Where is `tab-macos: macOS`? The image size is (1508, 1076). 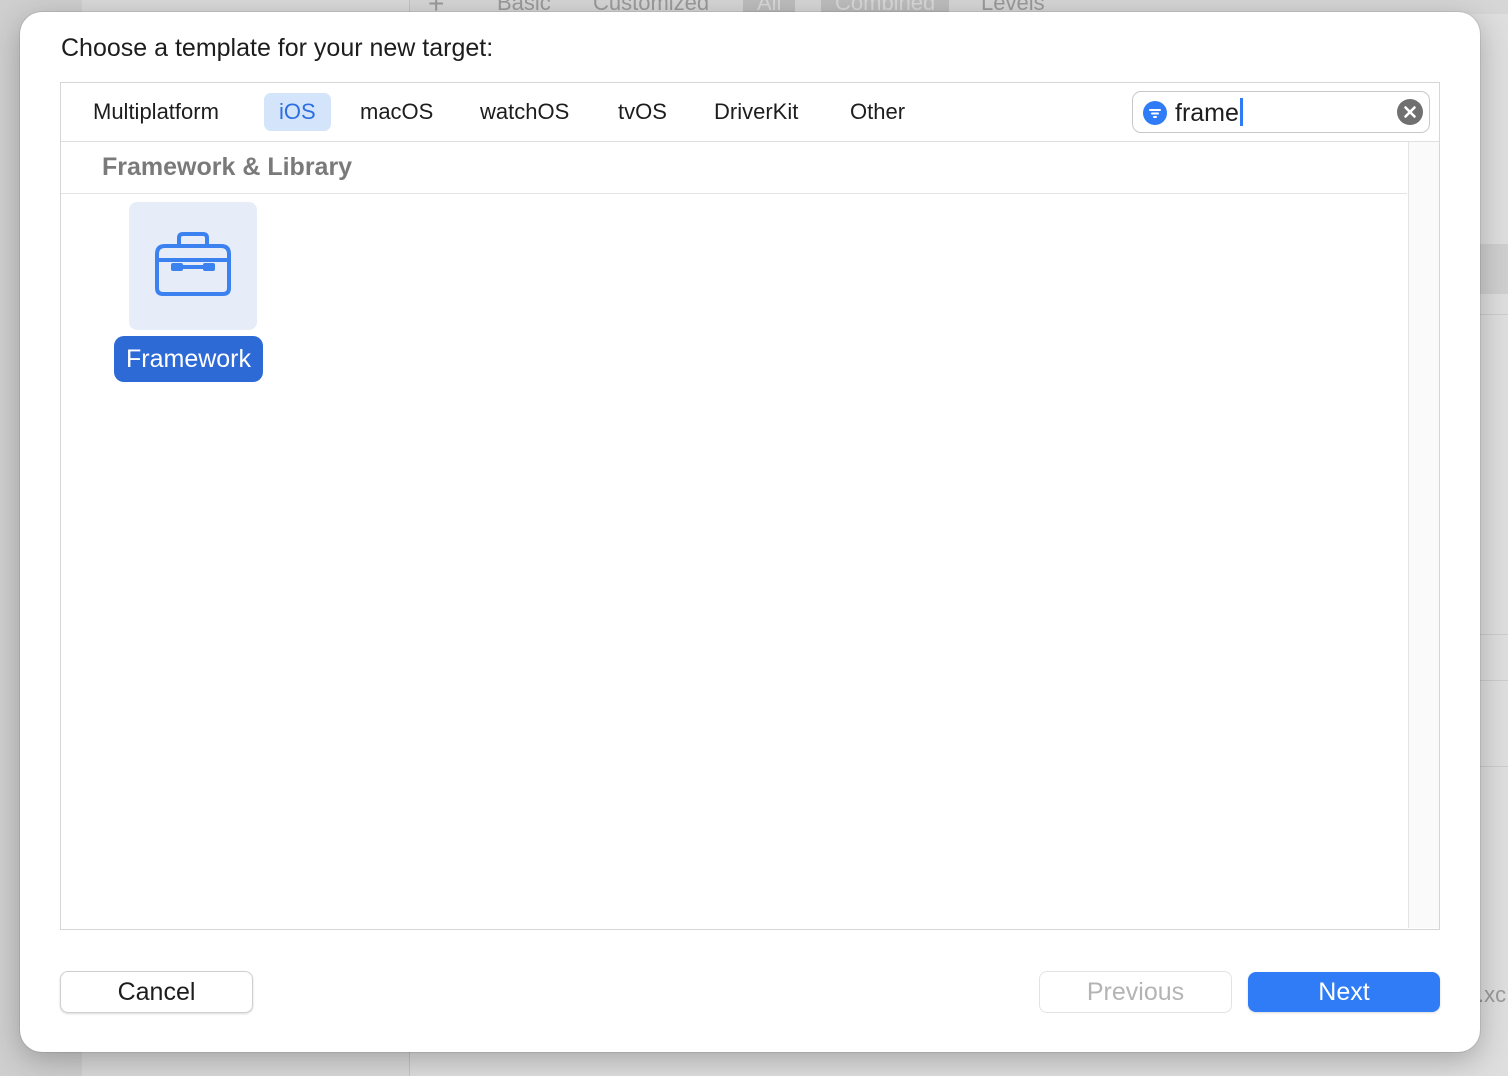
tab-macos: macOS is located at coordinates (396, 112).